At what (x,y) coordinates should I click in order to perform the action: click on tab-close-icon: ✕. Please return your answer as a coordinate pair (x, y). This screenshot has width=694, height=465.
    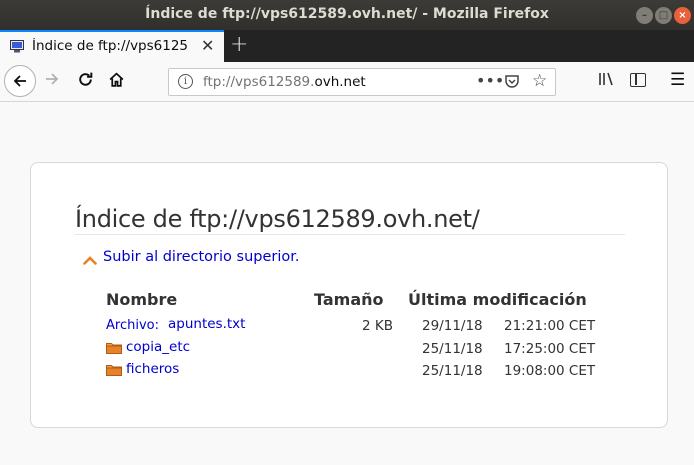
    Looking at the image, I should click on (207, 45).